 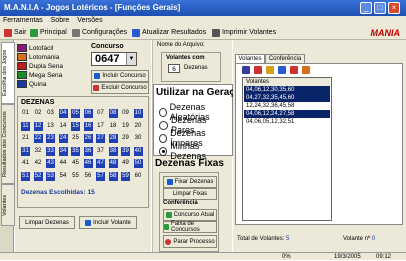 What do you see at coordinates (47, 222) in the screenshot?
I see `clear-dezenas-button: Limpar Dezenas` at bounding box center [47, 222].